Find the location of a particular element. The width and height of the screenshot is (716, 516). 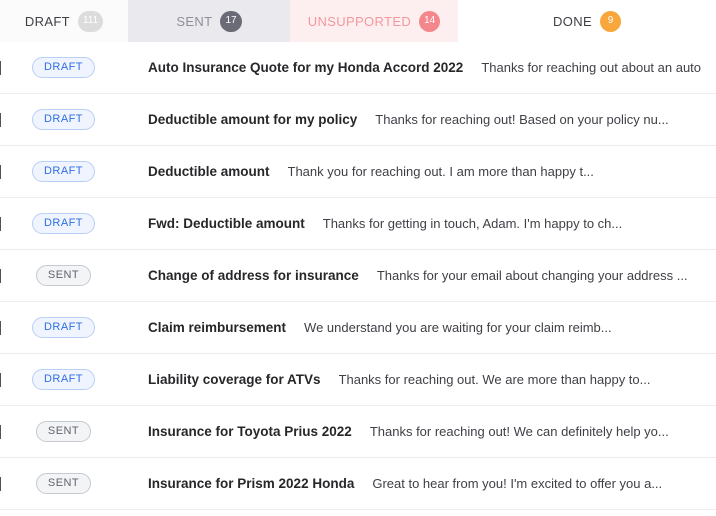

row-subject: Change of address for insurance is located at coordinates (253, 275).